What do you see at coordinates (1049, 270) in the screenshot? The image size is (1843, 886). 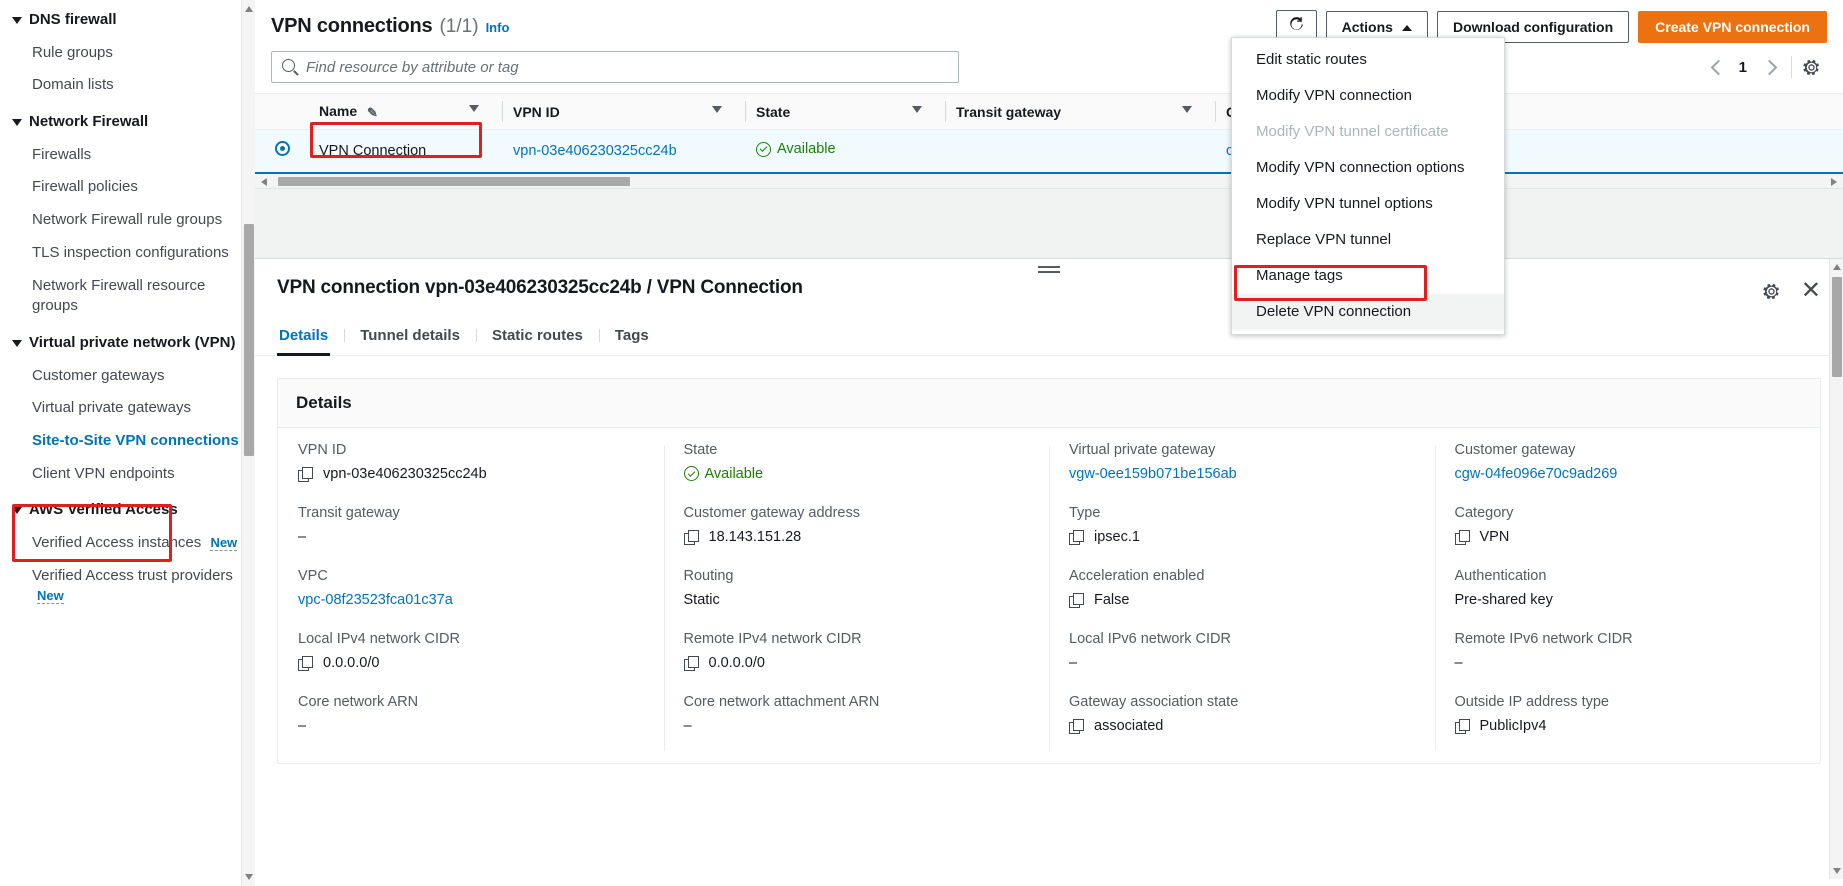 I see `panel-resize-handle` at bounding box center [1049, 270].